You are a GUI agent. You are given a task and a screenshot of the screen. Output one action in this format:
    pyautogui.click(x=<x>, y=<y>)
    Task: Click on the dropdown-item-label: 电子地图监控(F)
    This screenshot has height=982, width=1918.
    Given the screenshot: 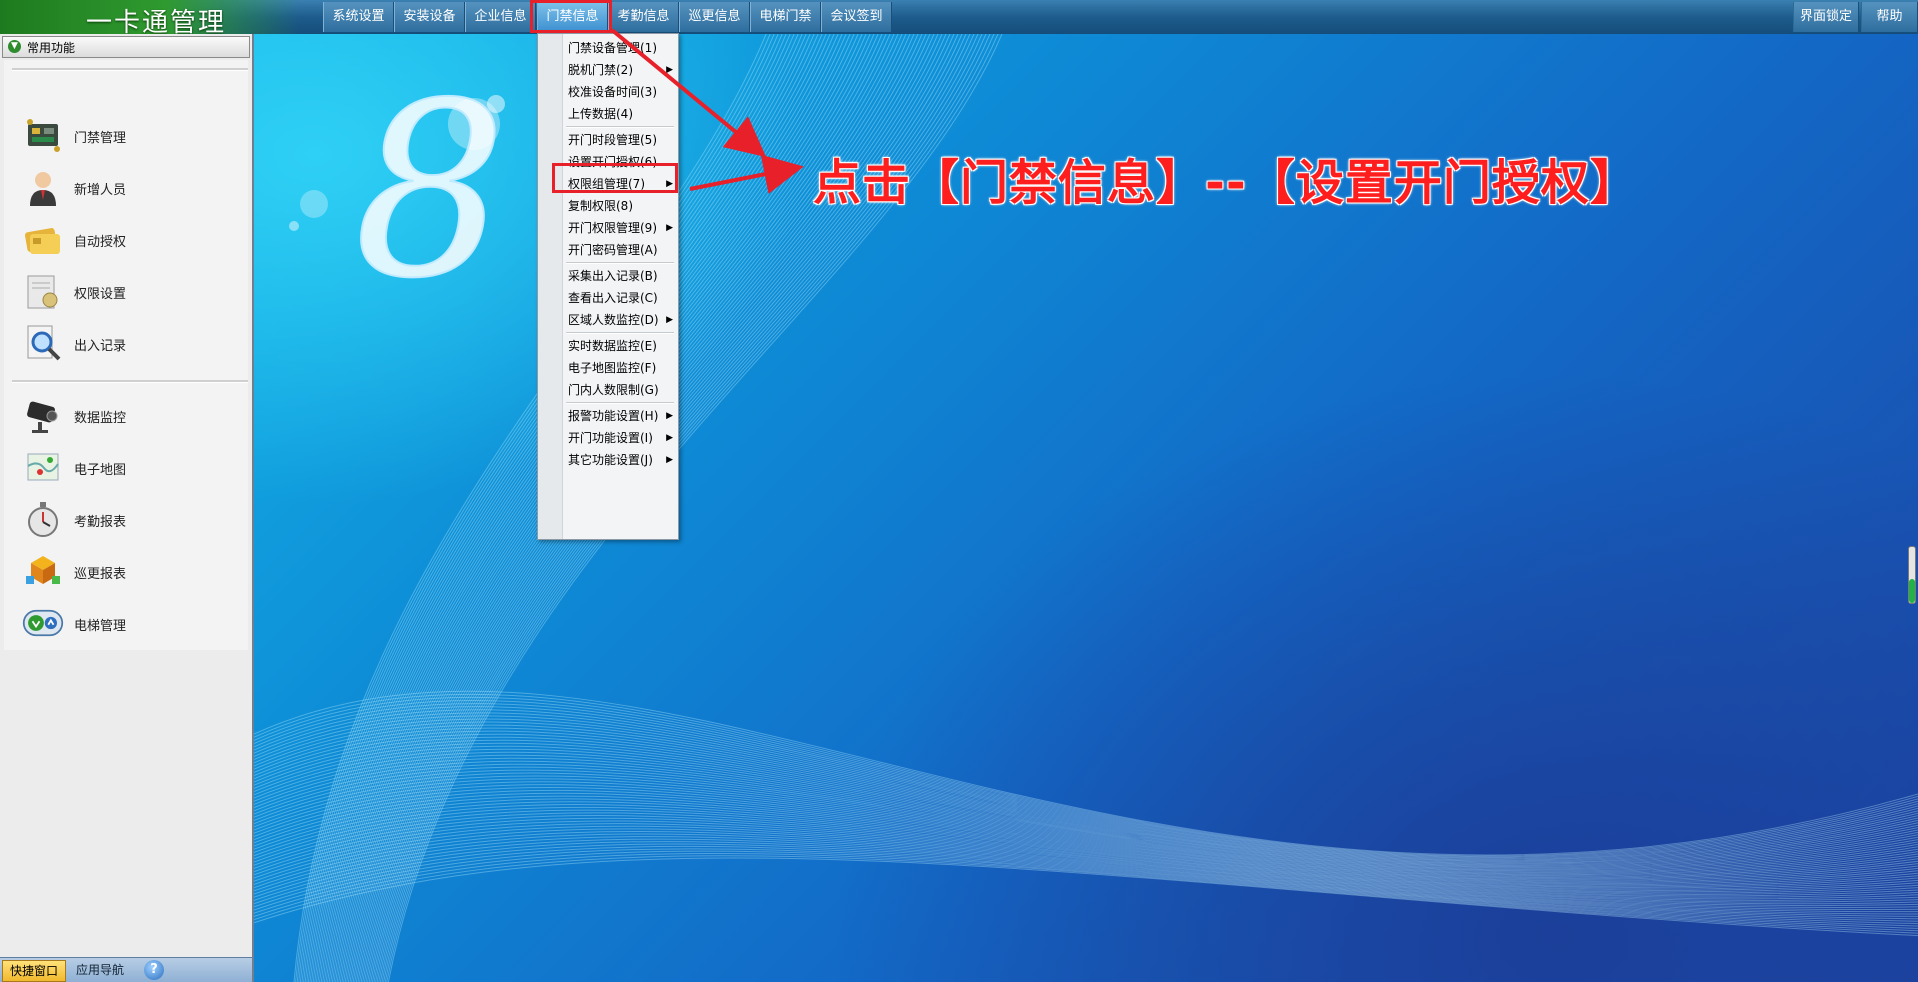 What is the action you would take?
    pyautogui.click(x=612, y=368)
    